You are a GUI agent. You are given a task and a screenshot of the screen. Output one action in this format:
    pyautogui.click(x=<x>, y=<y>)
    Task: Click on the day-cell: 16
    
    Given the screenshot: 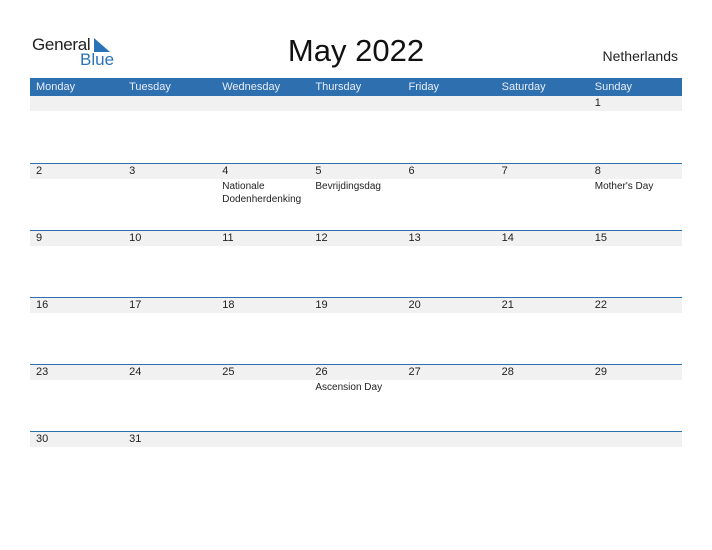 What is the action you would take?
    pyautogui.click(x=76, y=306)
    